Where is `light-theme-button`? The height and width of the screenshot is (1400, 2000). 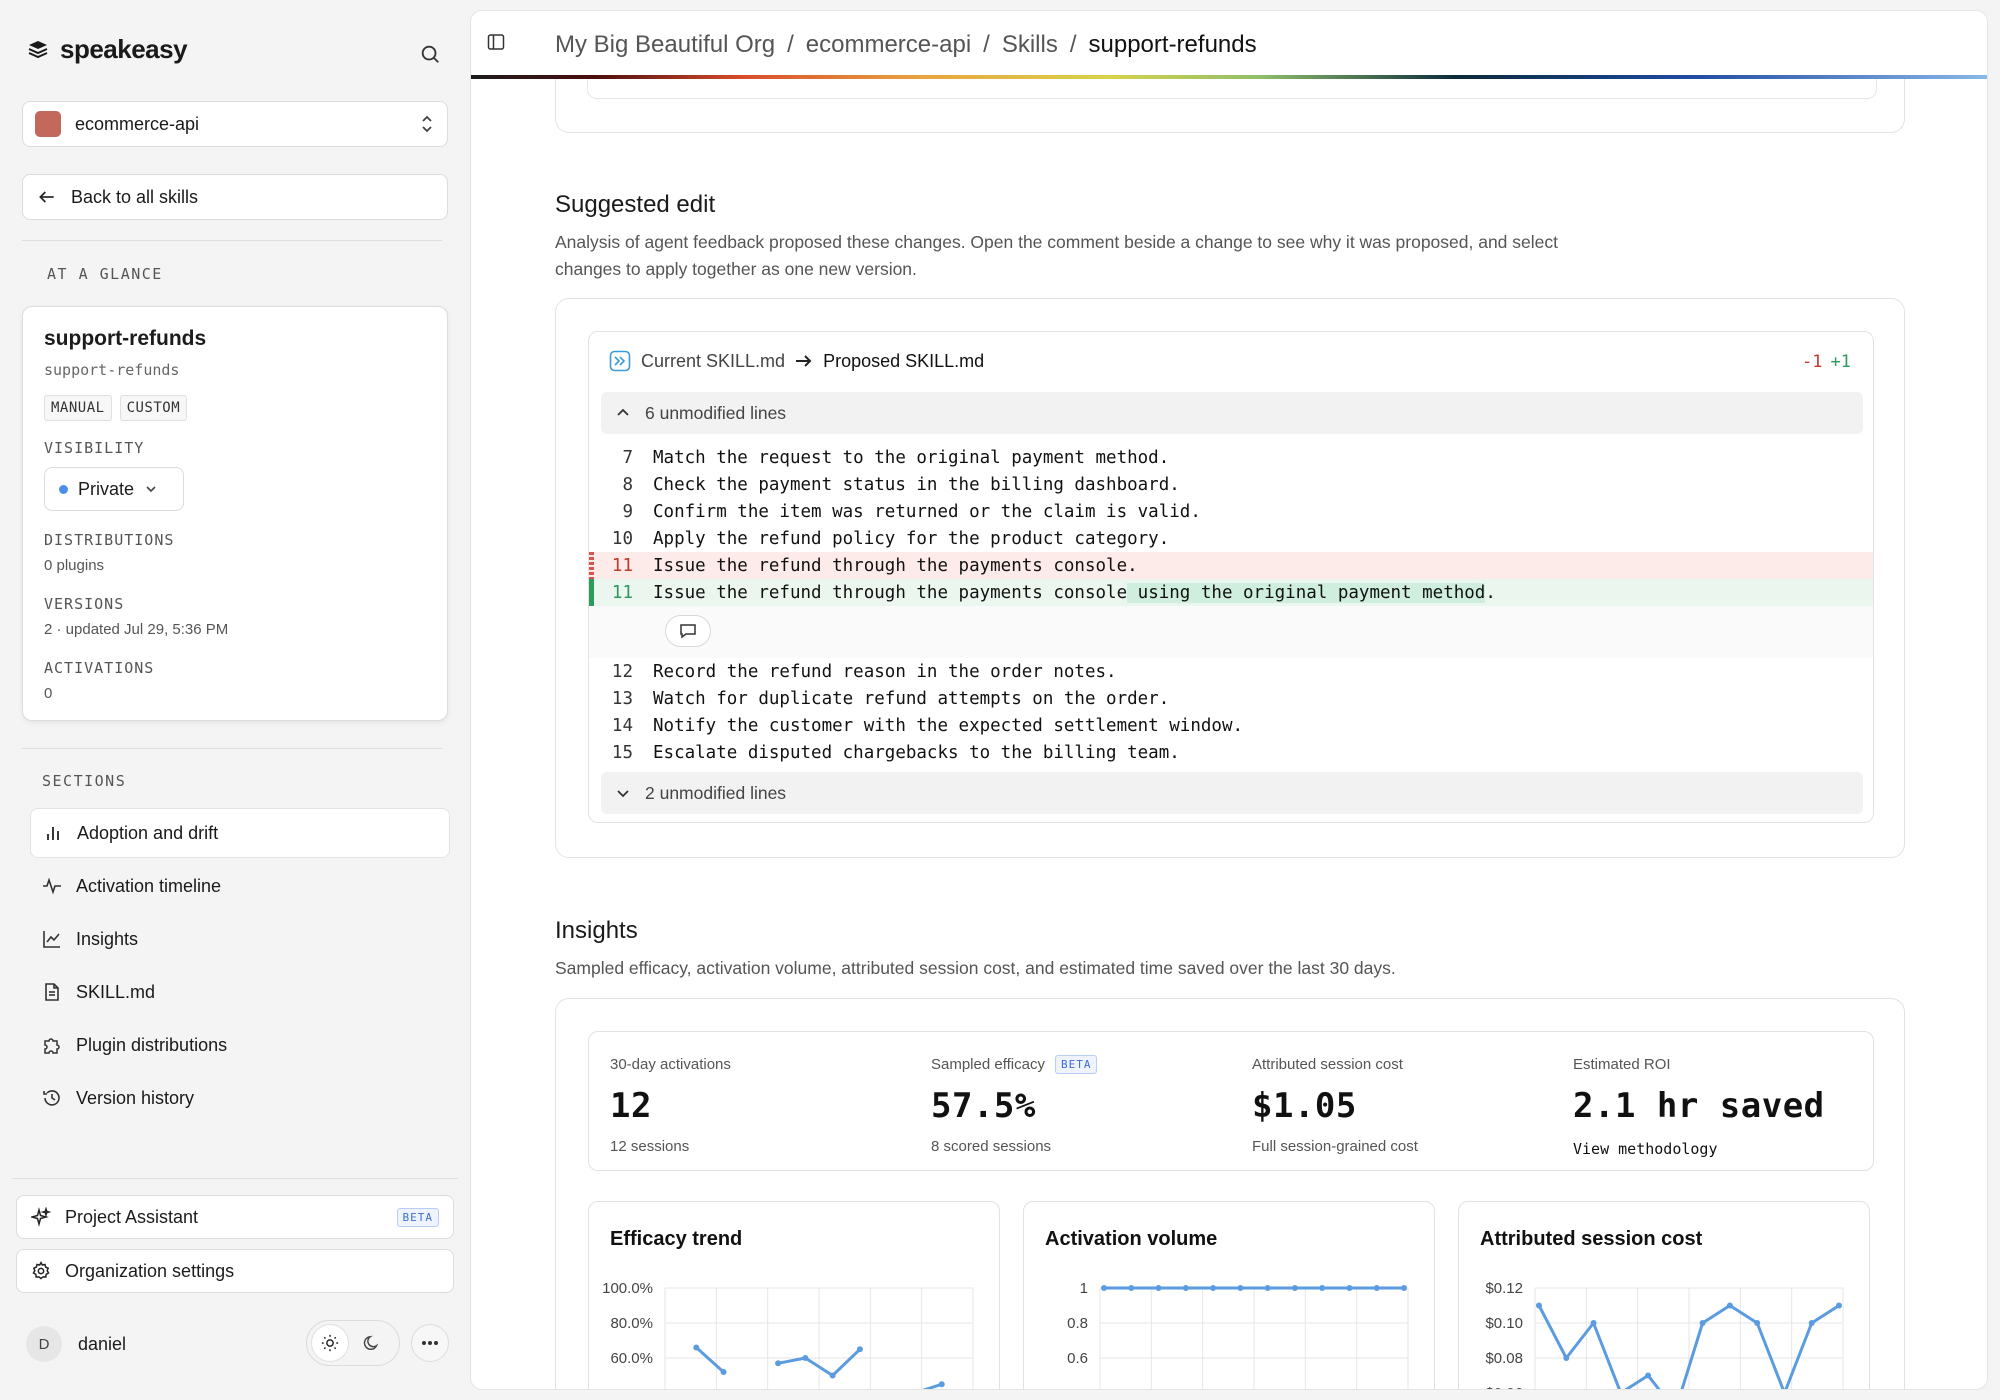
light-theme-button is located at coordinates (330, 1343).